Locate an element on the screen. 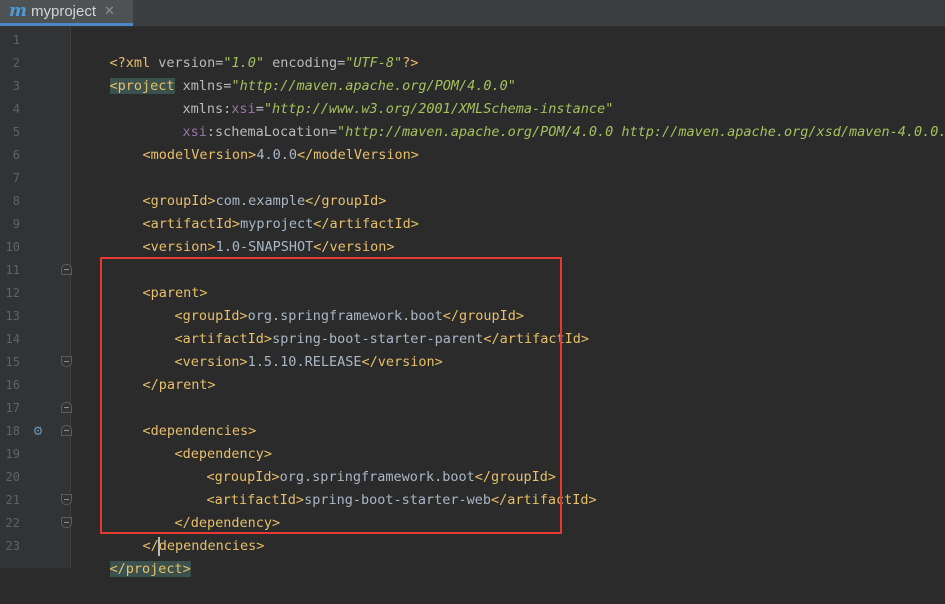  fold-marker-dependency-open is located at coordinates (66, 430).